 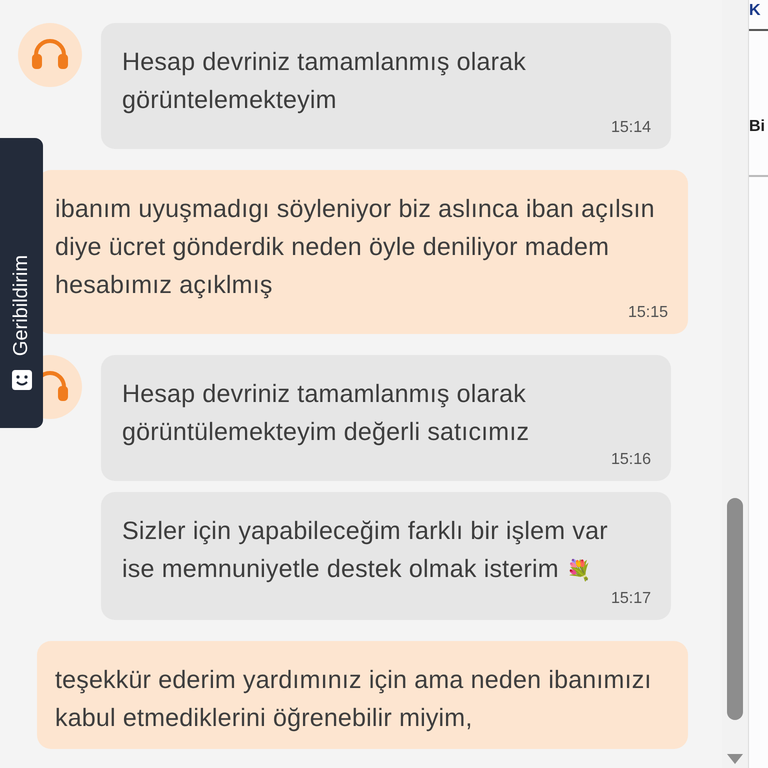 I want to click on message-text: Sizler için yapabileceğim farklı bir işlem var ise memnuniyetle destek olmak isterim 💐, so click(x=365, y=550).